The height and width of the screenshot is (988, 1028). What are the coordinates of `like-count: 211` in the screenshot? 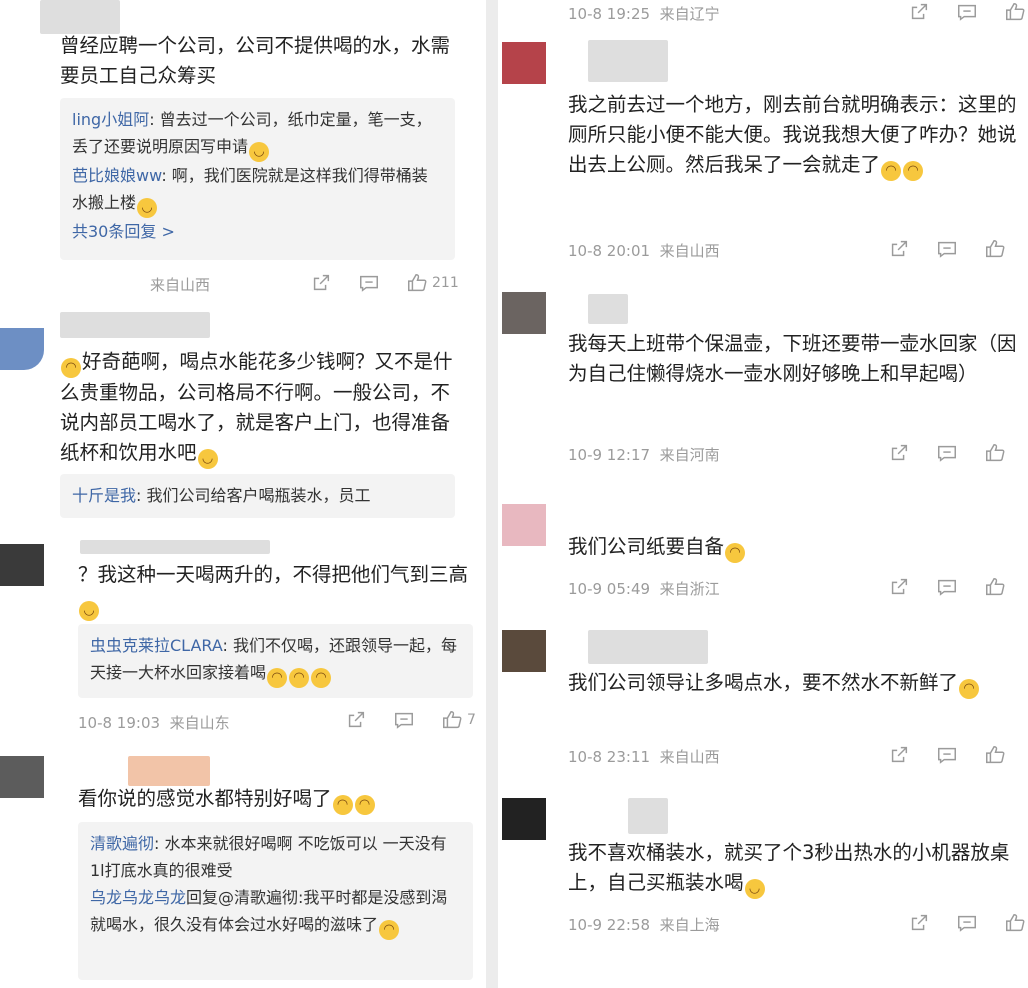 It's located at (445, 283).